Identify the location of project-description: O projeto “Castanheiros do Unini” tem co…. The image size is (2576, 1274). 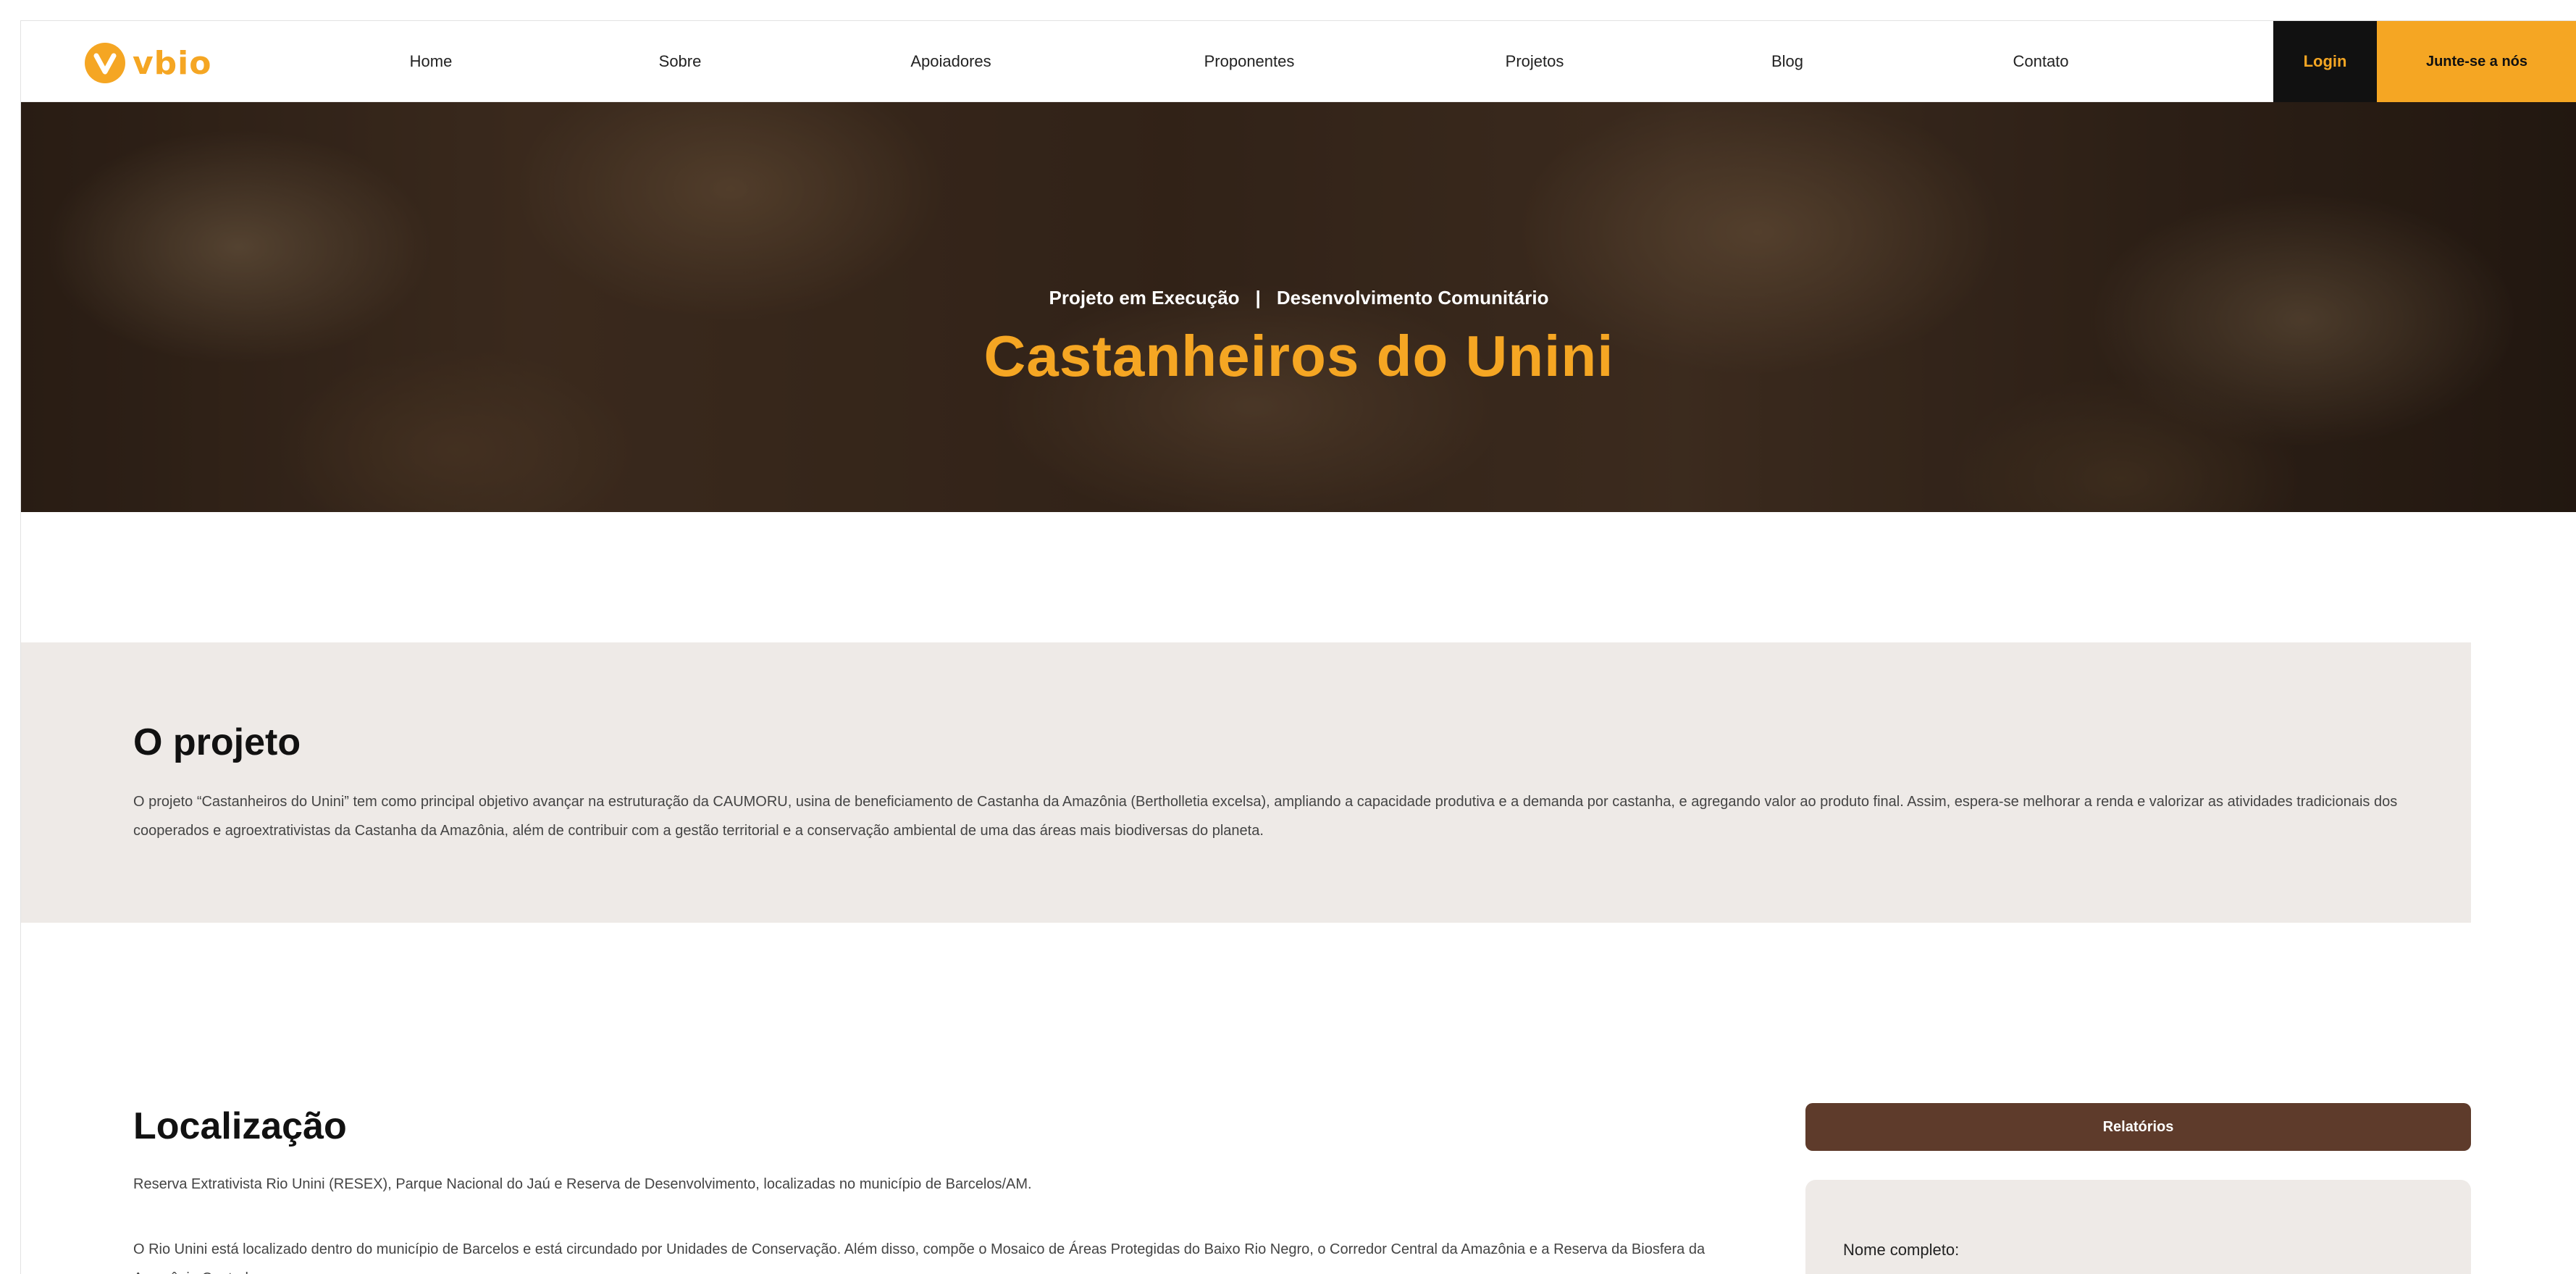
(1265, 817).